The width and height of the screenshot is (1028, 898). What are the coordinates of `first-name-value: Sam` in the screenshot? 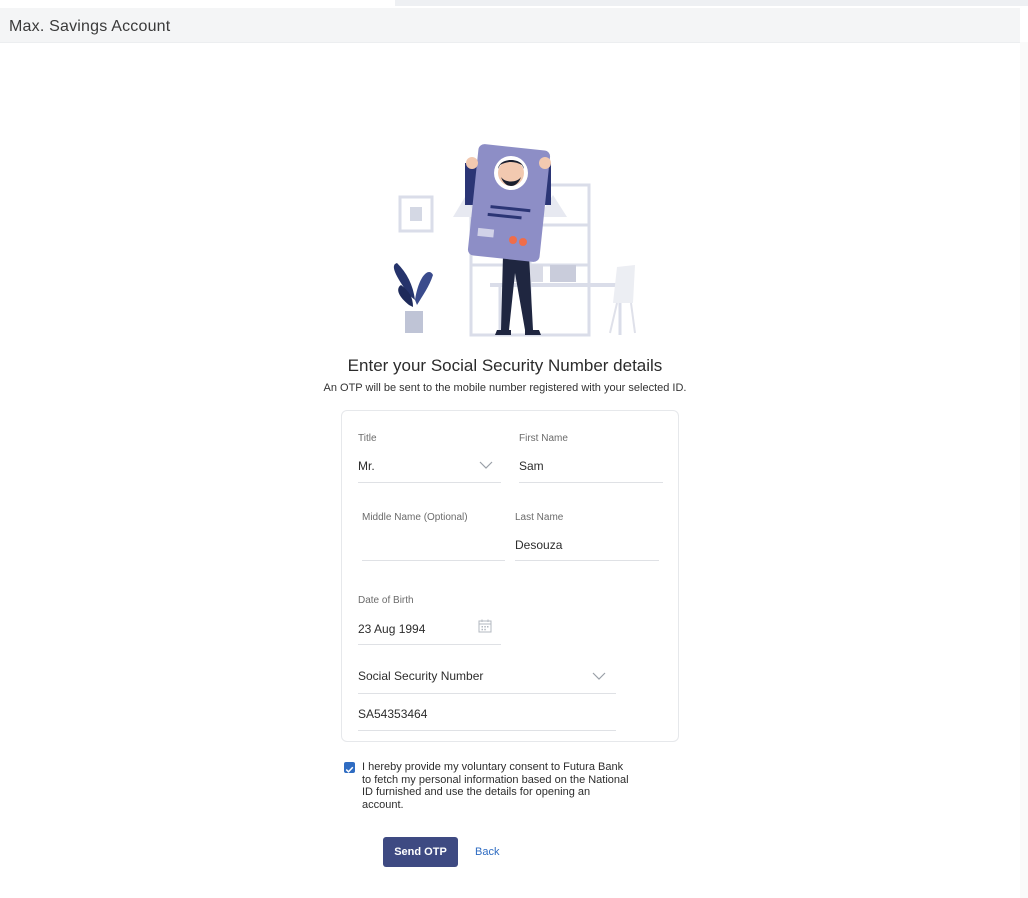 It's located at (531, 466).